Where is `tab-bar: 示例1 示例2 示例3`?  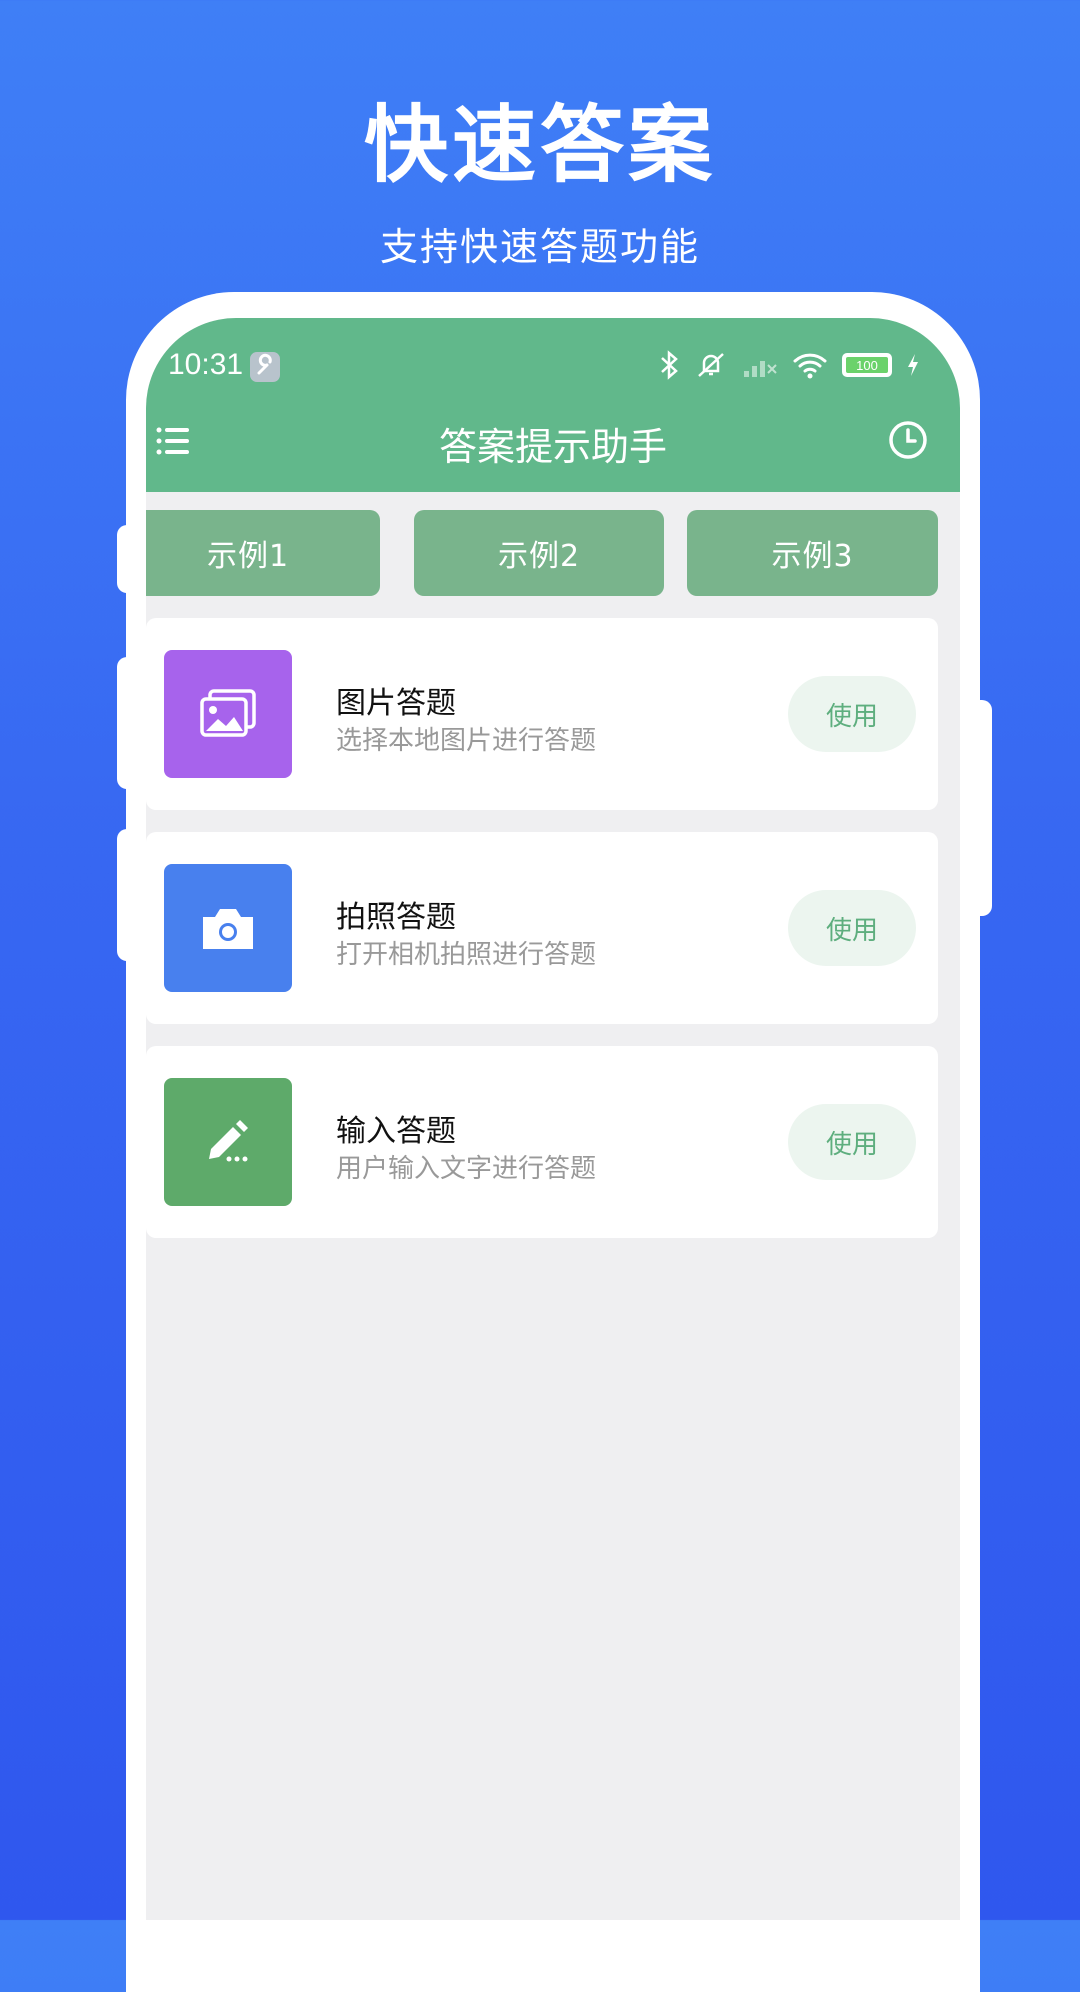
tab-bar: 示例1 示例2 示例3 is located at coordinates (553, 553).